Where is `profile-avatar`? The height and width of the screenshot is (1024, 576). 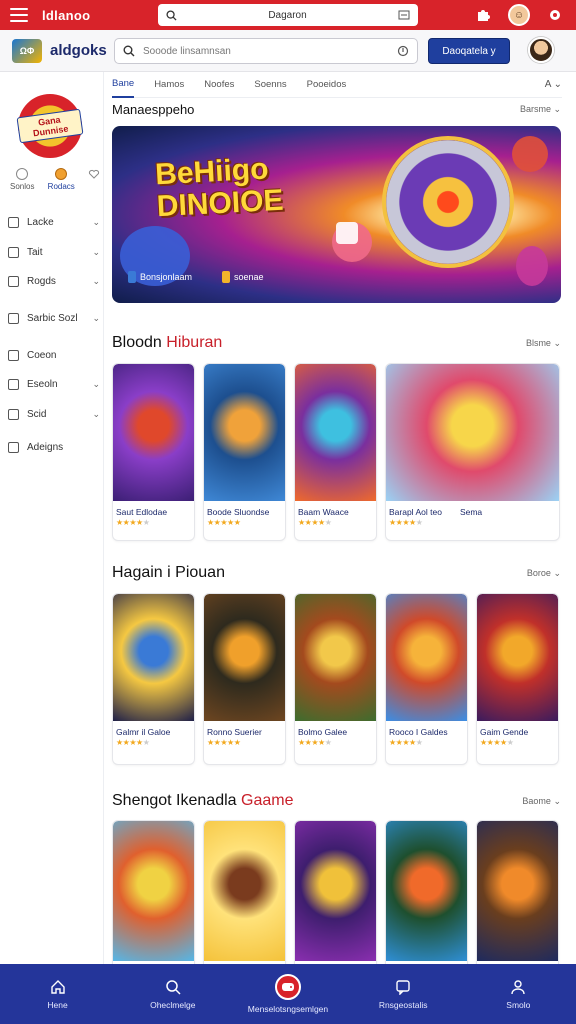
profile-avatar is located at coordinates (541, 50).